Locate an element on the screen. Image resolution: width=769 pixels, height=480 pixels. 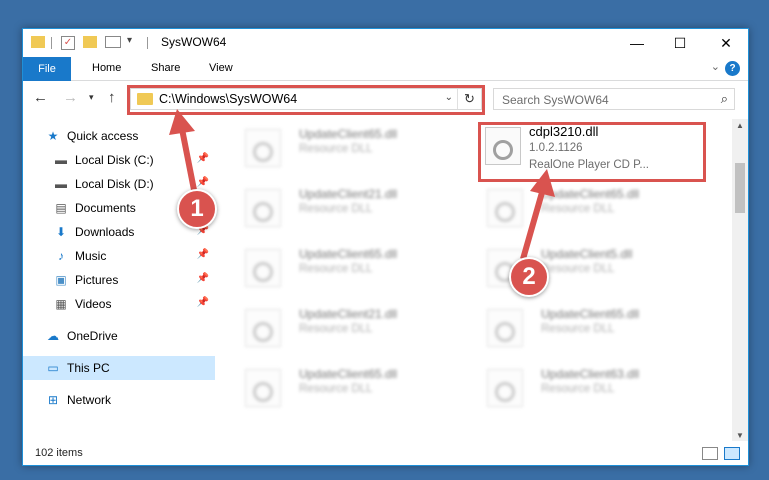
computer-icon: ▭ is located at coordinates (53, 368).